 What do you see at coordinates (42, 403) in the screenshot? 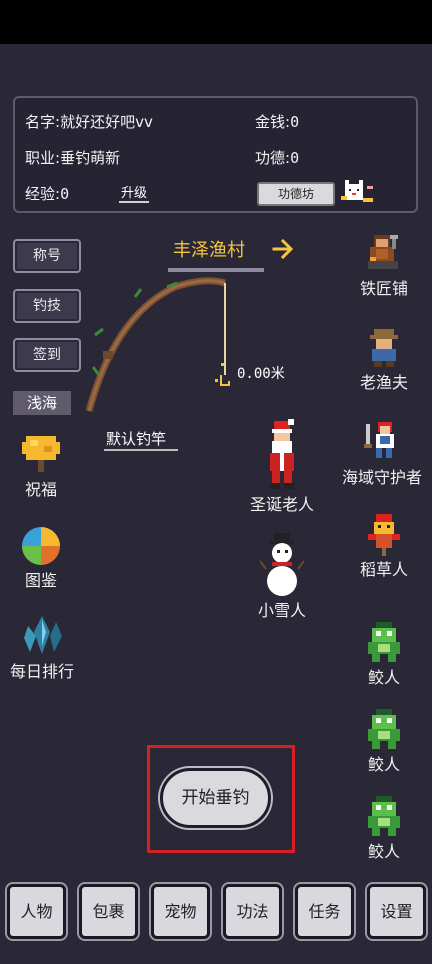
I see `area-label: 浅海` at bounding box center [42, 403].